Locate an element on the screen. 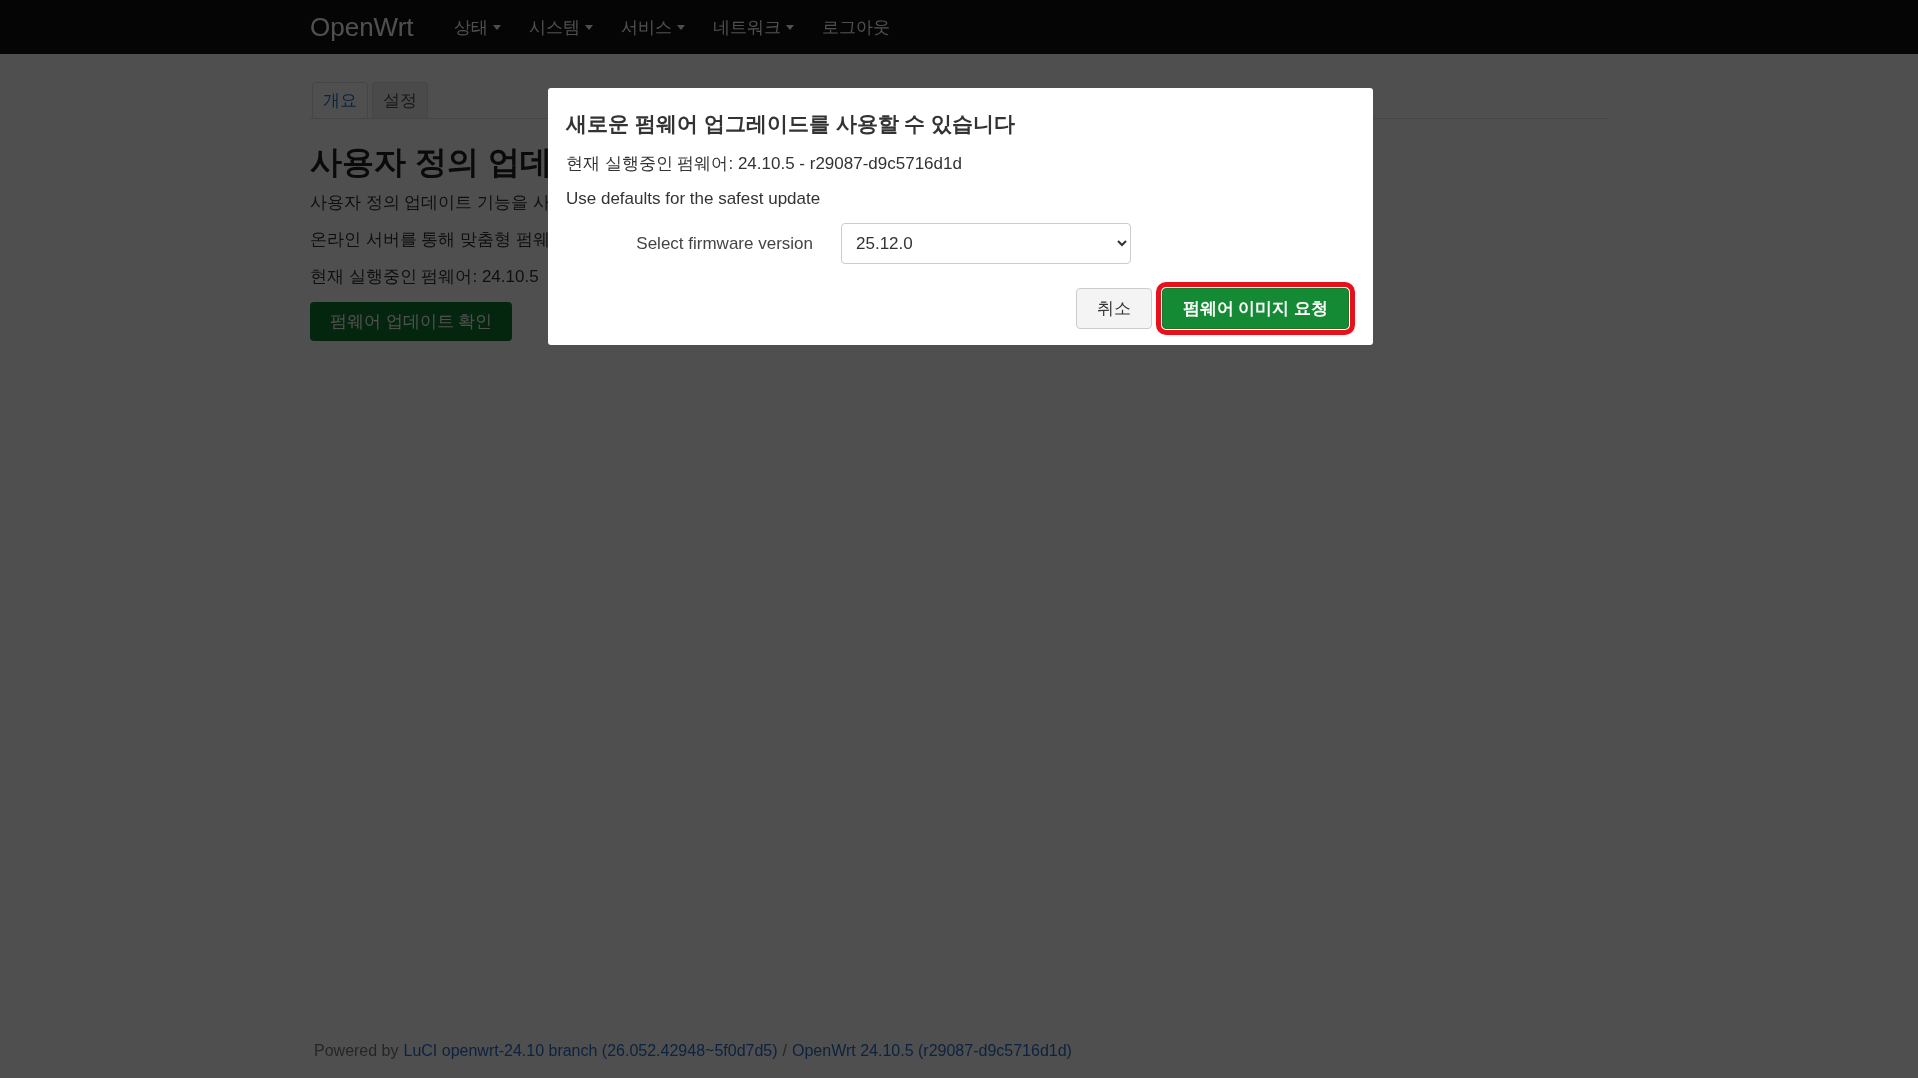  tab: 개요 is located at coordinates (340, 100).